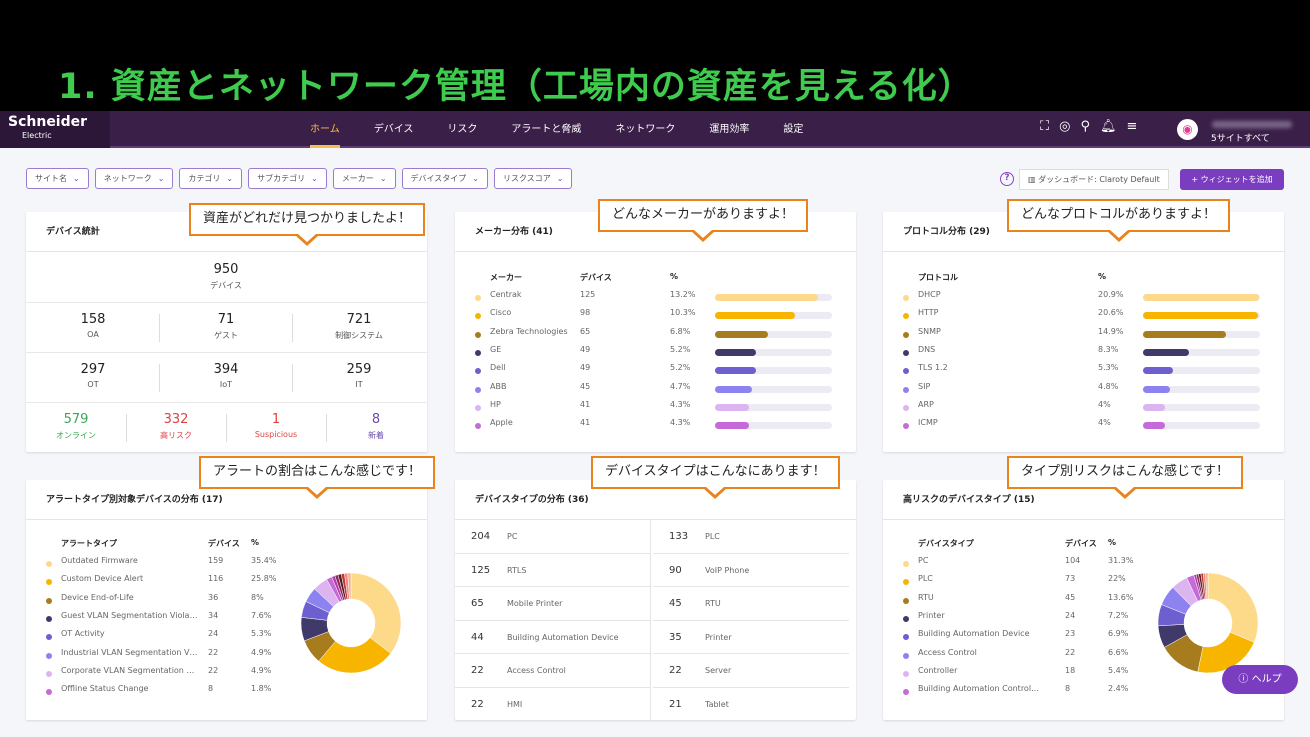 The height and width of the screenshot is (737, 1310). What do you see at coordinates (751, 704) in the screenshot?
I see `device-type-cell: 21 Tablet` at bounding box center [751, 704].